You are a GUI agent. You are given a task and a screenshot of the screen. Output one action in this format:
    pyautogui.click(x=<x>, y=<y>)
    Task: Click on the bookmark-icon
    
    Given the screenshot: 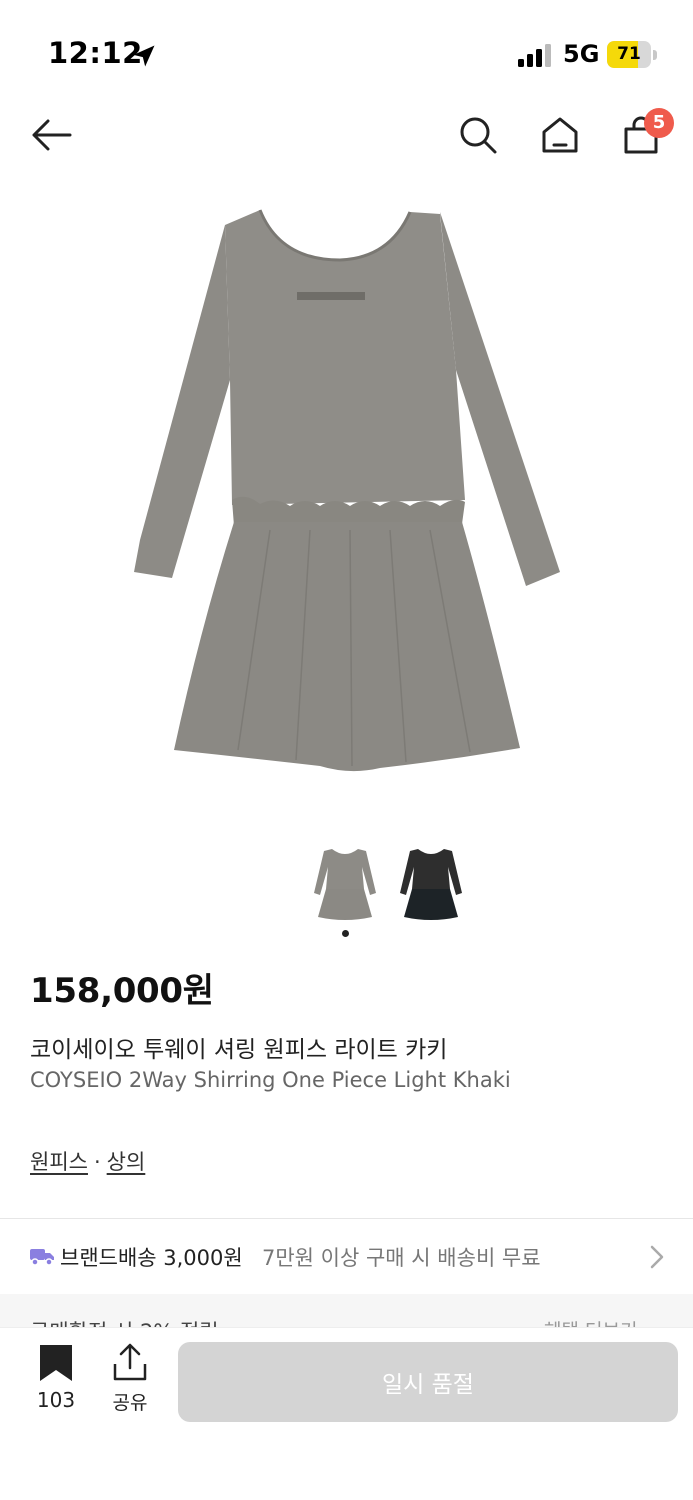 What is the action you would take?
    pyautogui.click(x=56, y=1363)
    